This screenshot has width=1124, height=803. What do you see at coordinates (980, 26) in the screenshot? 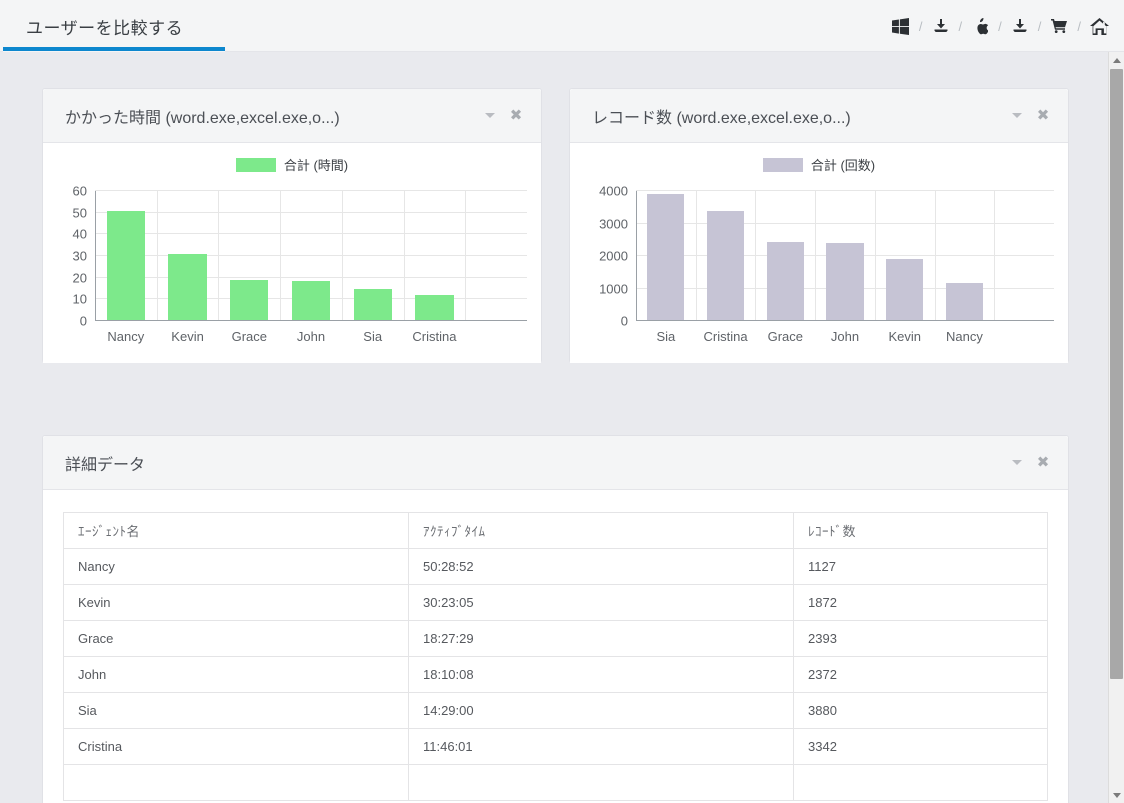
I see `apple-icon` at bounding box center [980, 26].